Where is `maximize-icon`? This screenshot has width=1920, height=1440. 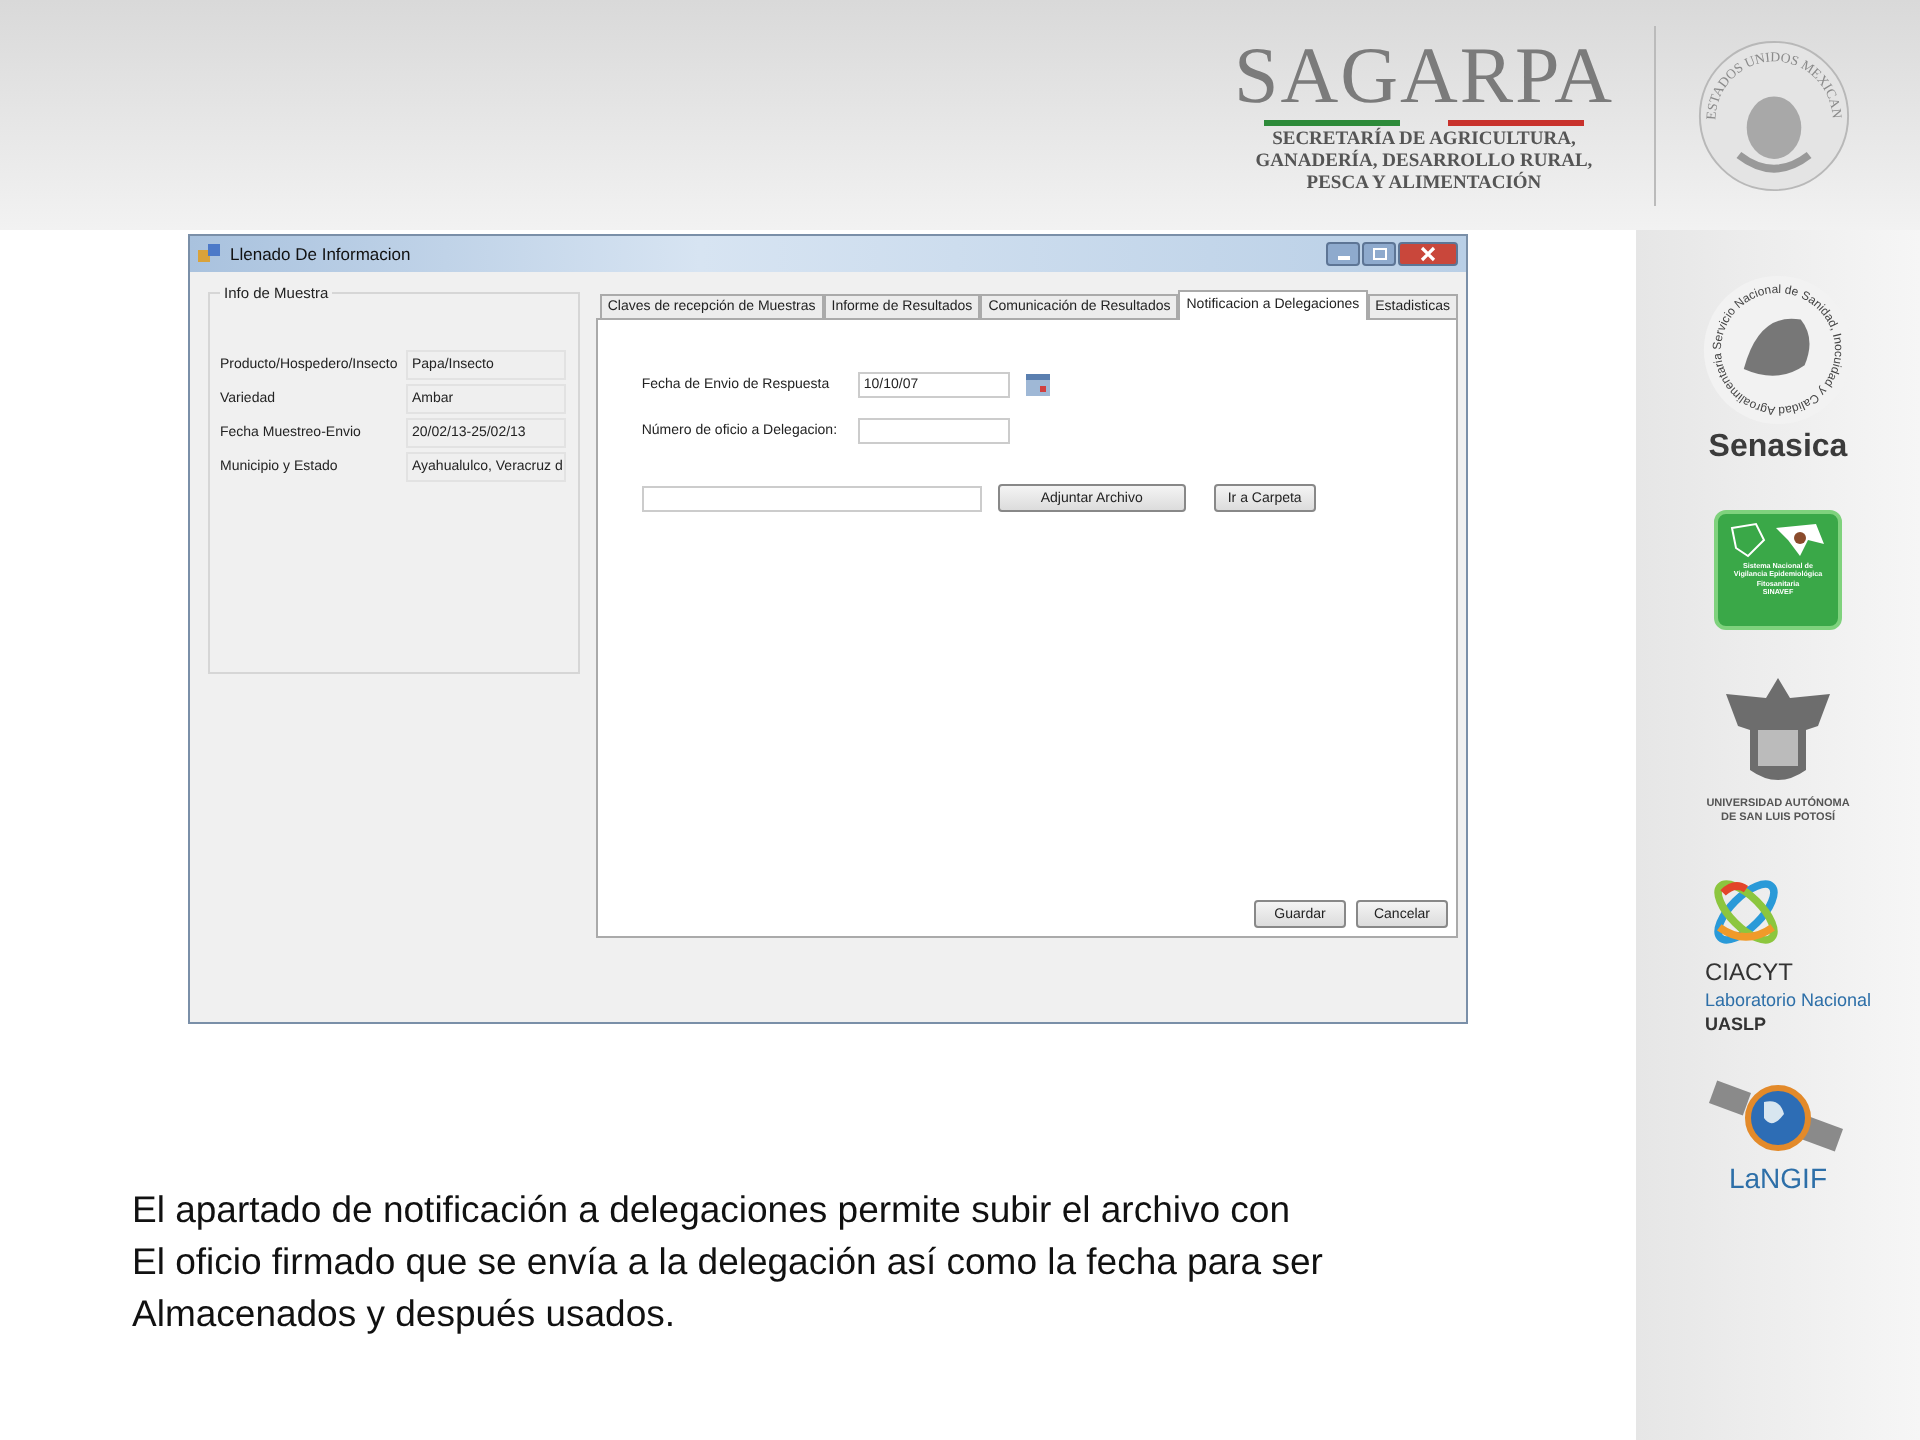
maximize-icon is located at coordinates (1379, 254).